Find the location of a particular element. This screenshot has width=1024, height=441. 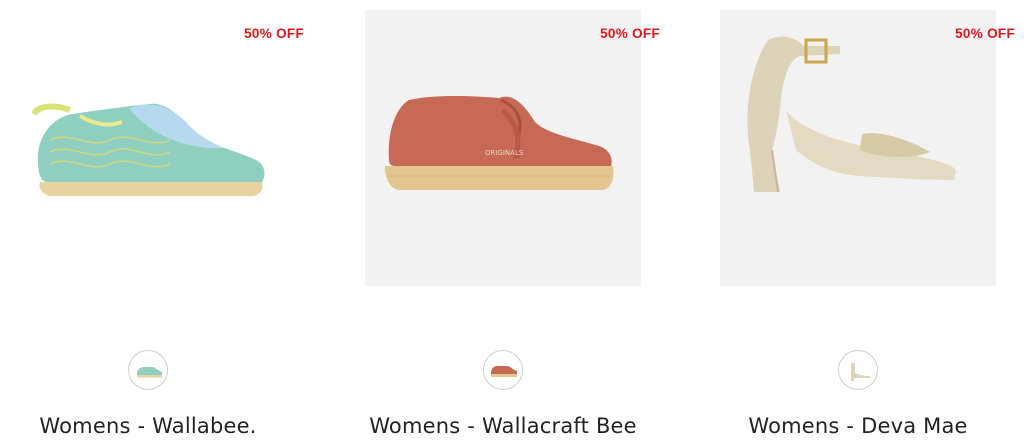

sandal-swatch-icon is located at coordinates (860, 372).